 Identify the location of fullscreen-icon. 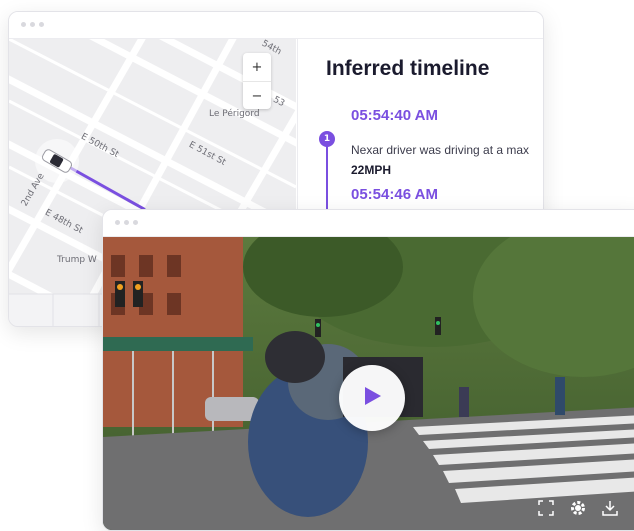
(546, 510).